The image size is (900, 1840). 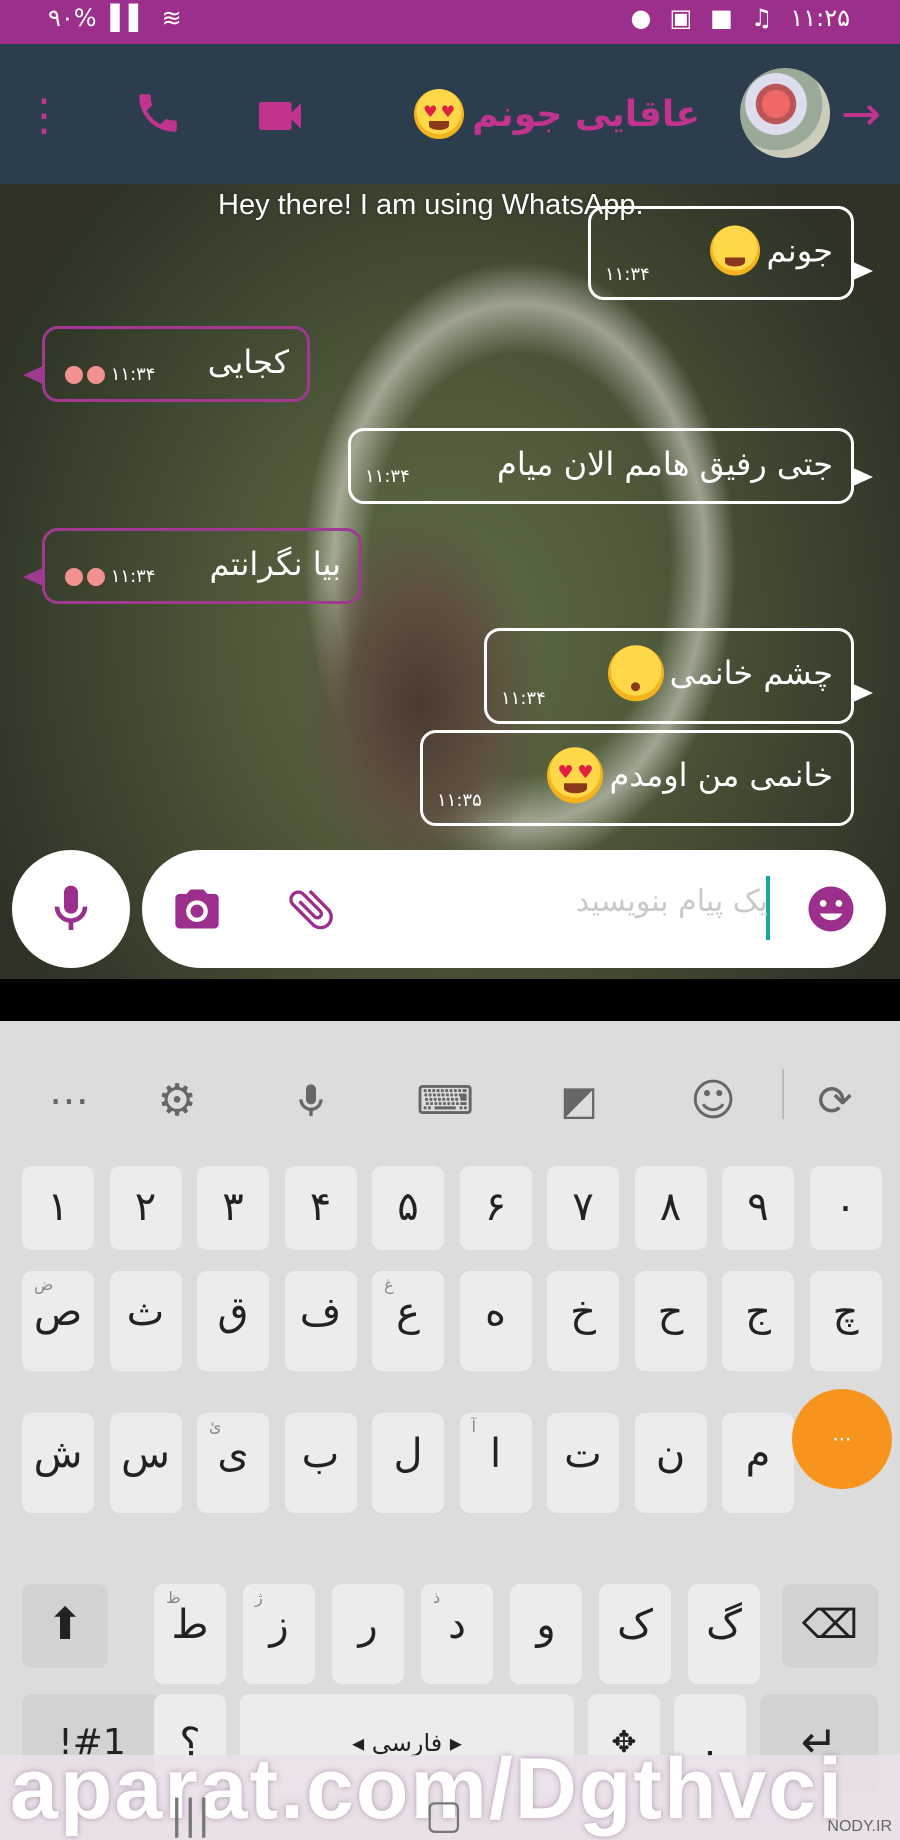 What do you see at coordinates (635, 1634) in the screenshot?
I see `key: ک` at bounding box center [635, 1634].